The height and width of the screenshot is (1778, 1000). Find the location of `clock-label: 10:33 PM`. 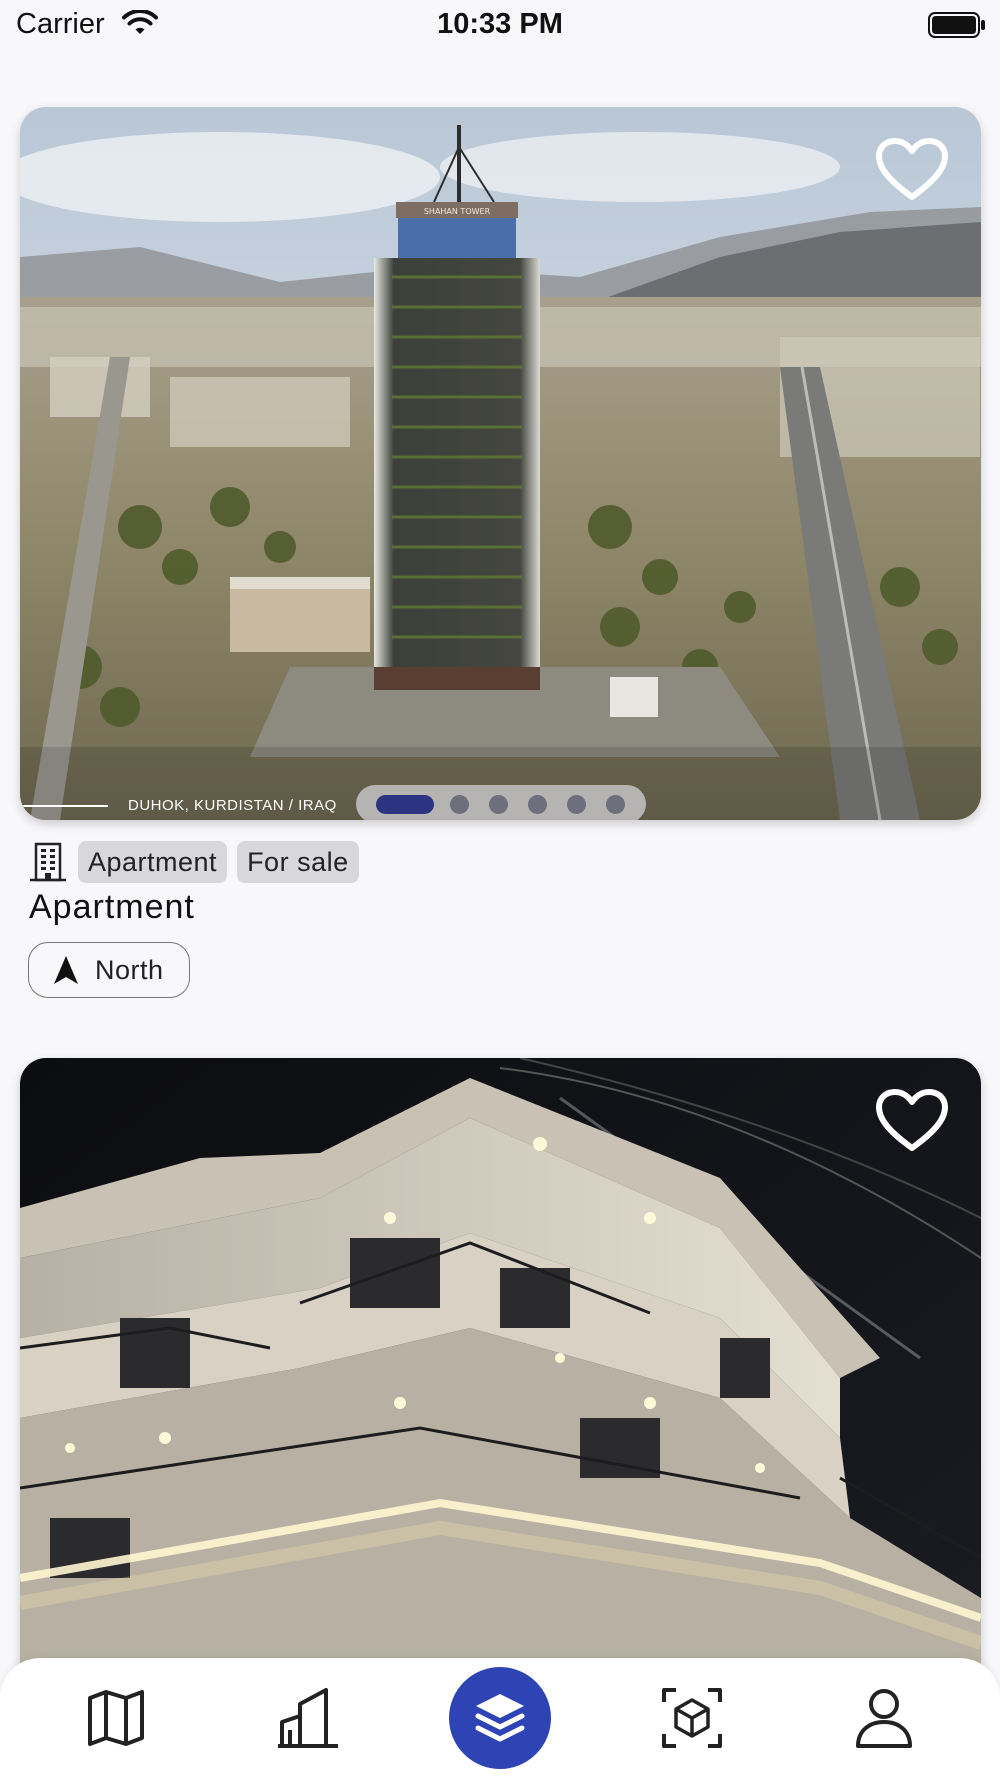

clock-label: 10:33 PM is located at coordinates (500, 24).